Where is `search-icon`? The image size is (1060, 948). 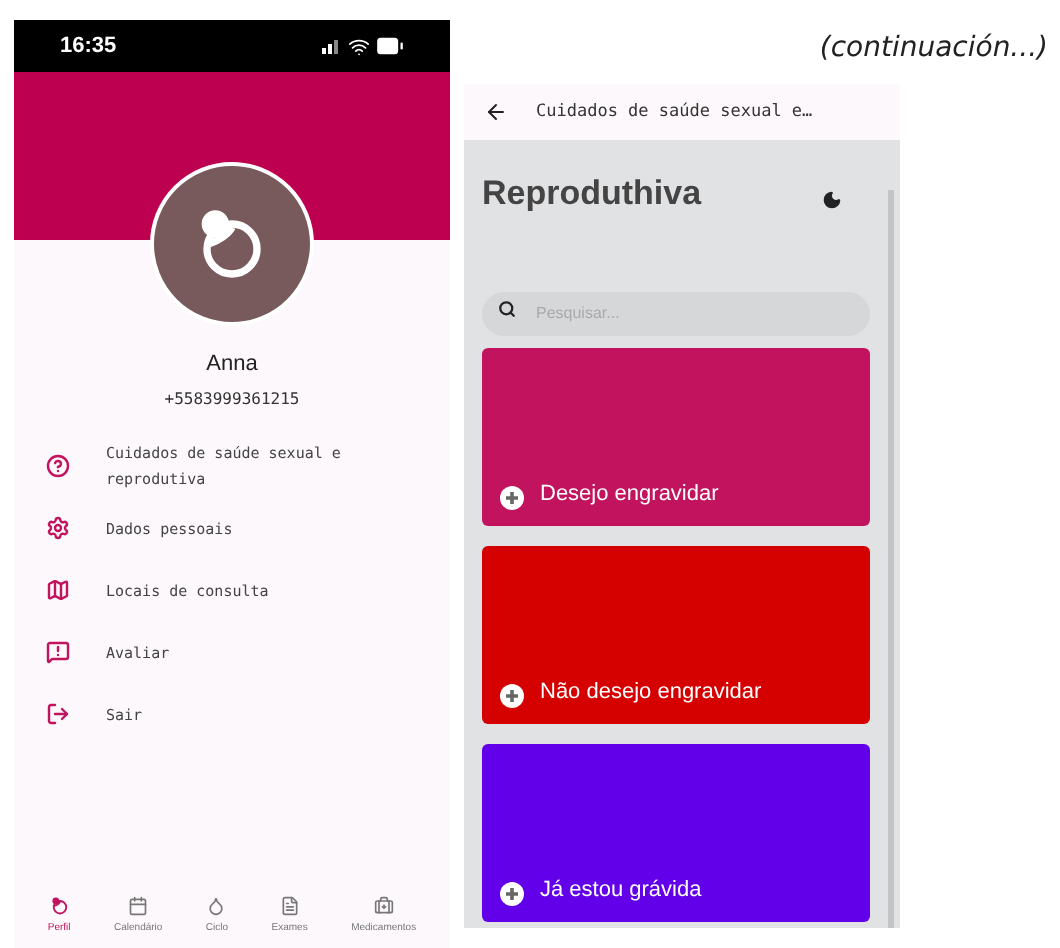
search-icon is located at coordinates (507, 308).